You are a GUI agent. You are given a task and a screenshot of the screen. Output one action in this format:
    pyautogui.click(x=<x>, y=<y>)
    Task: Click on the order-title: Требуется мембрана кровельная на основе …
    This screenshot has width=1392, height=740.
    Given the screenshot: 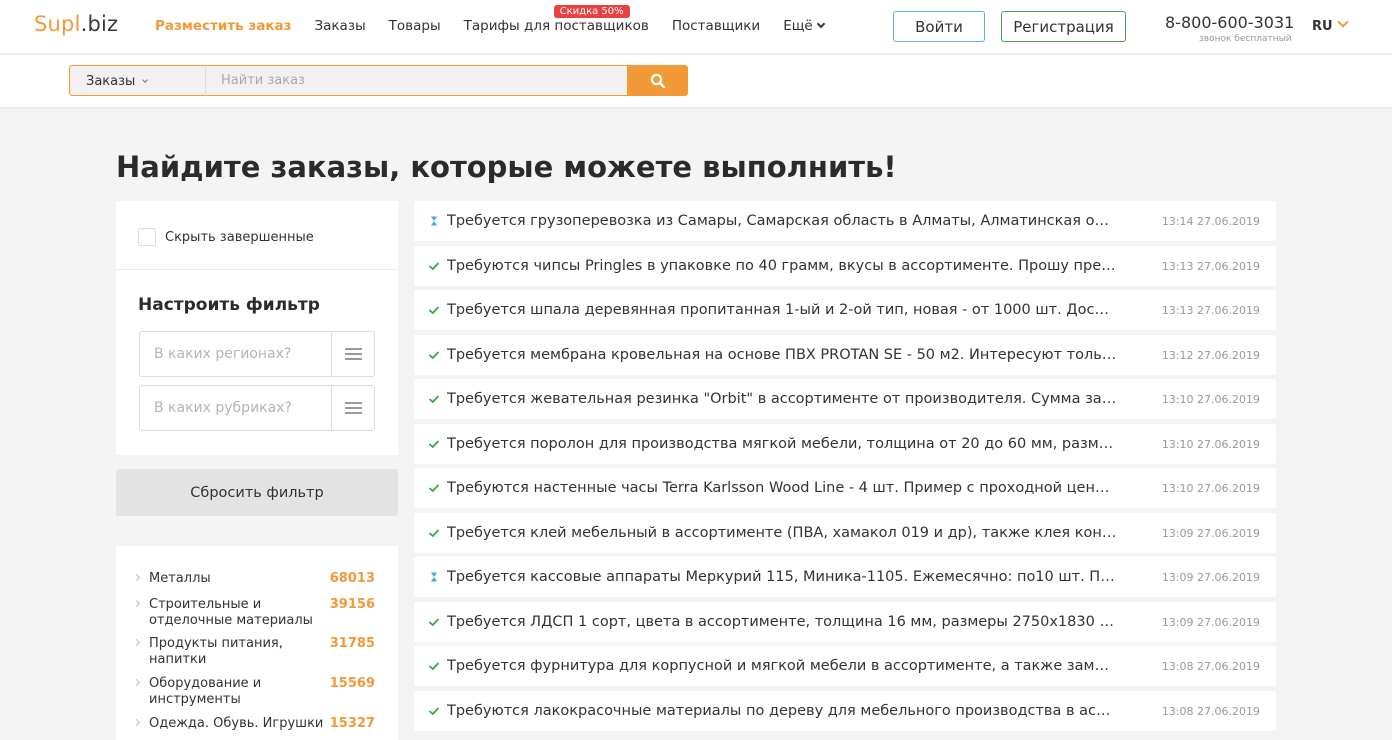 What is the action you would take?
    pyautogui.click(x=782, y=355)
    